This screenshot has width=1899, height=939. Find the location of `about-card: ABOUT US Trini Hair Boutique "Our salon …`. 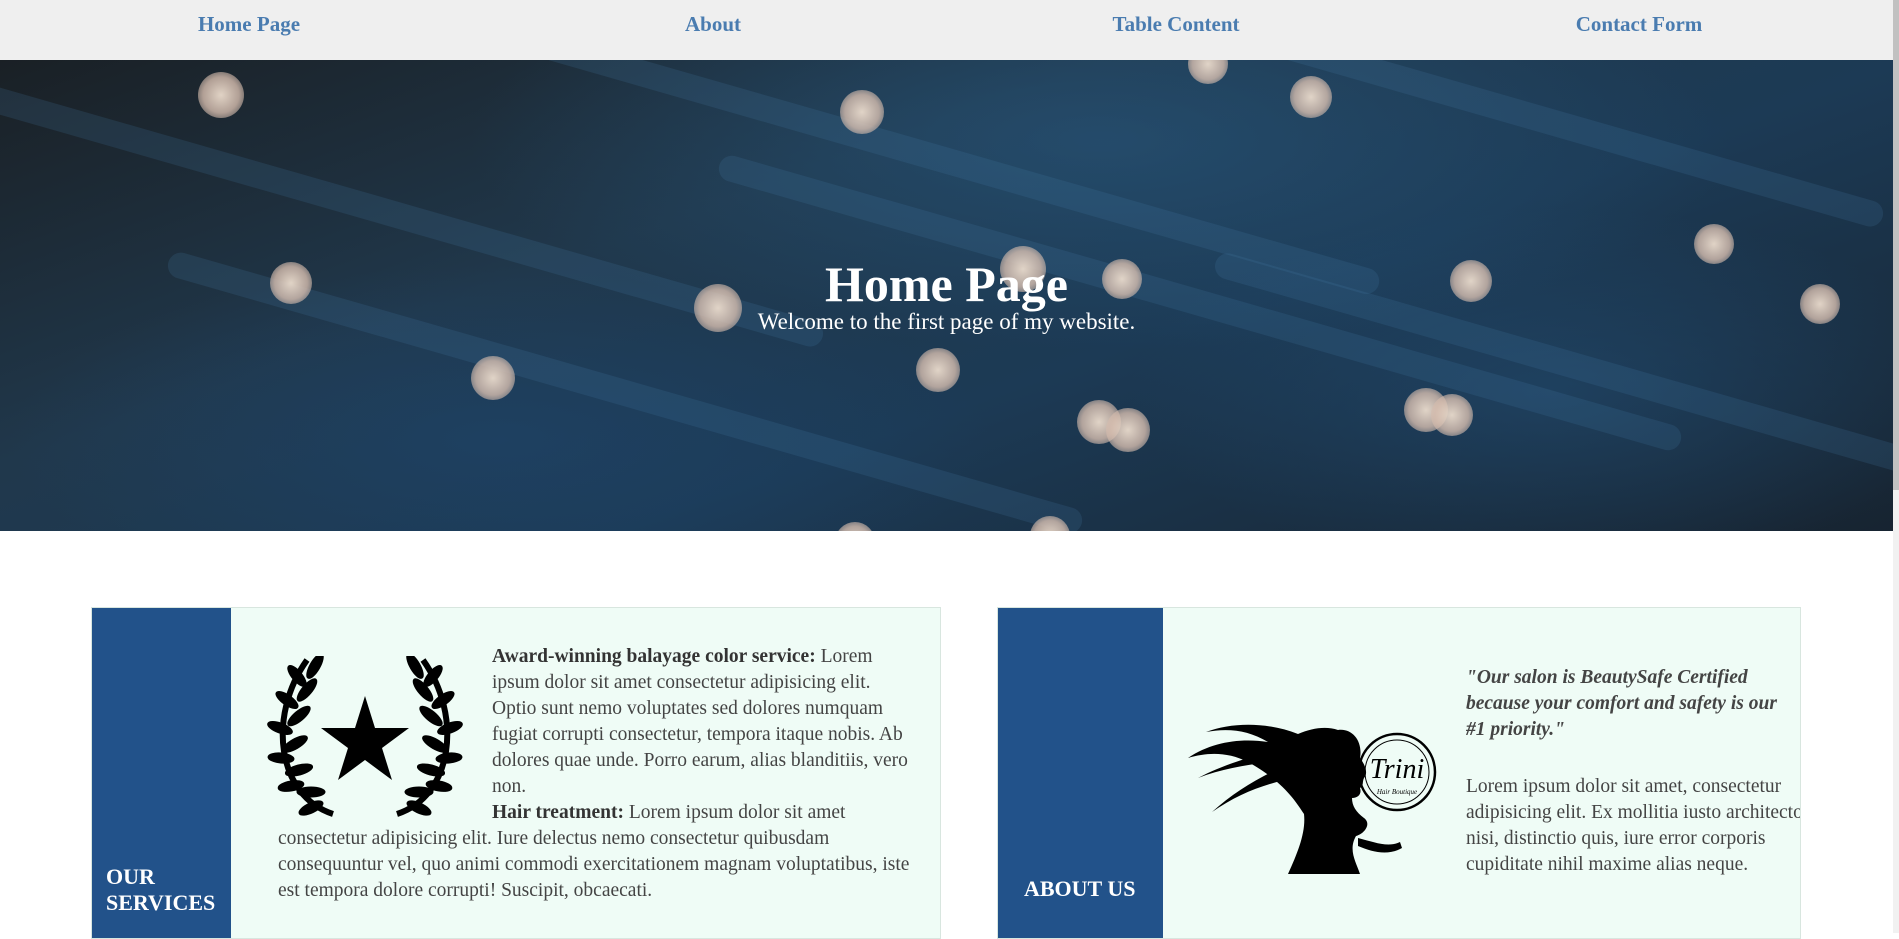

about-card: ABOUT US Trini Hair Boutique "Our salon … is located at coordinates (1399, 773).